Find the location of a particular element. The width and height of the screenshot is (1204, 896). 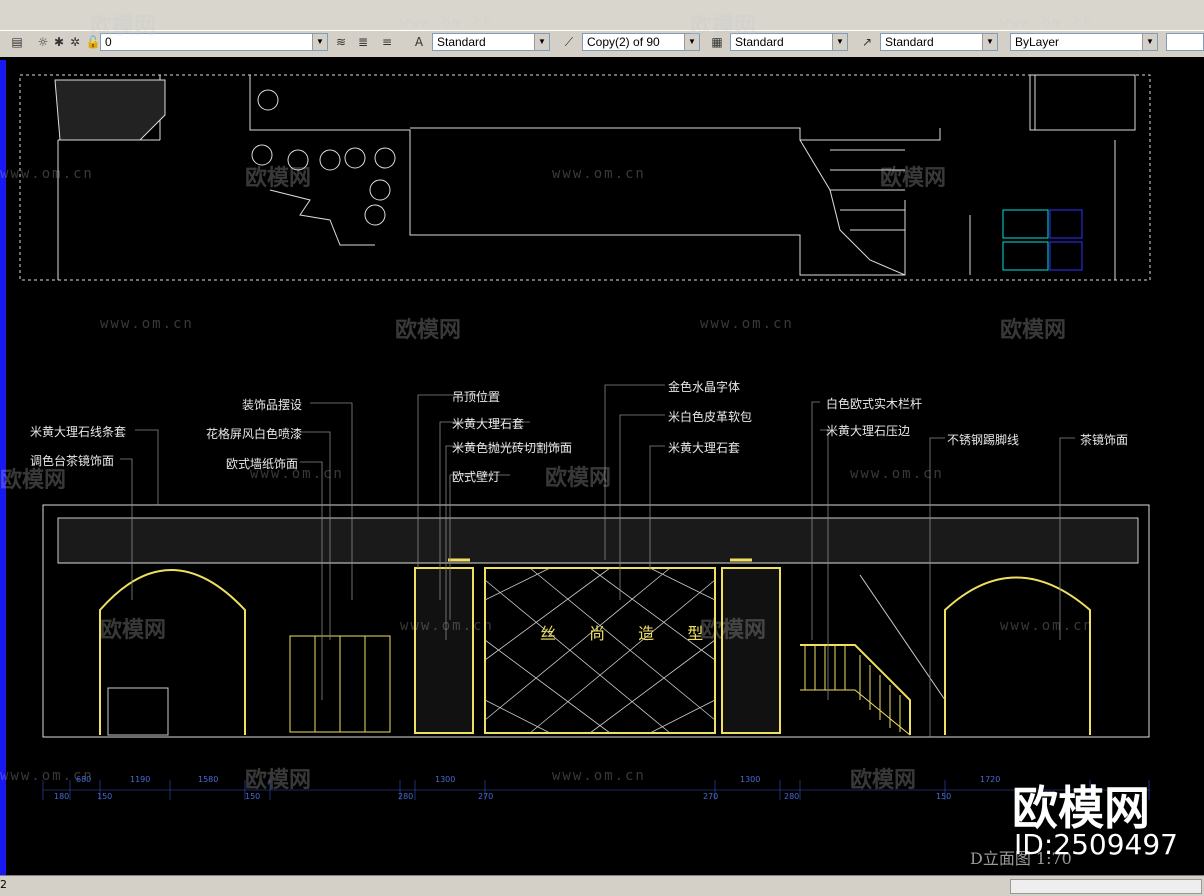

dimension-value: 1720 is located at coordinates (990, 779).